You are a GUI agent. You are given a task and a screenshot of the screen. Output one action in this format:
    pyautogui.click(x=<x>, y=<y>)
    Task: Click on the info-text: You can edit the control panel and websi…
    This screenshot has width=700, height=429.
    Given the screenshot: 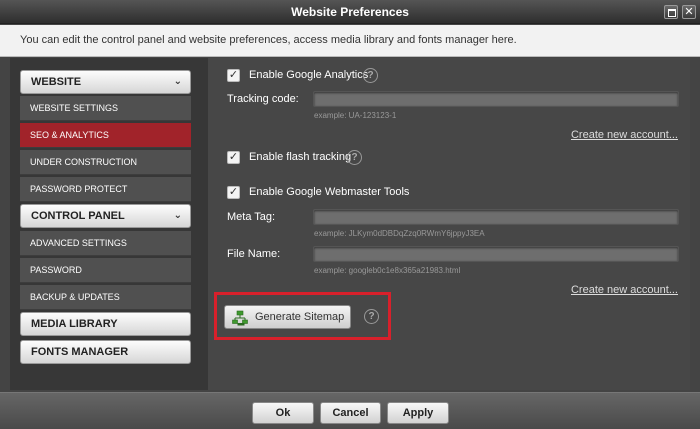 What is the action you would take?
    pyautogui.click(x=268, y=40)
    